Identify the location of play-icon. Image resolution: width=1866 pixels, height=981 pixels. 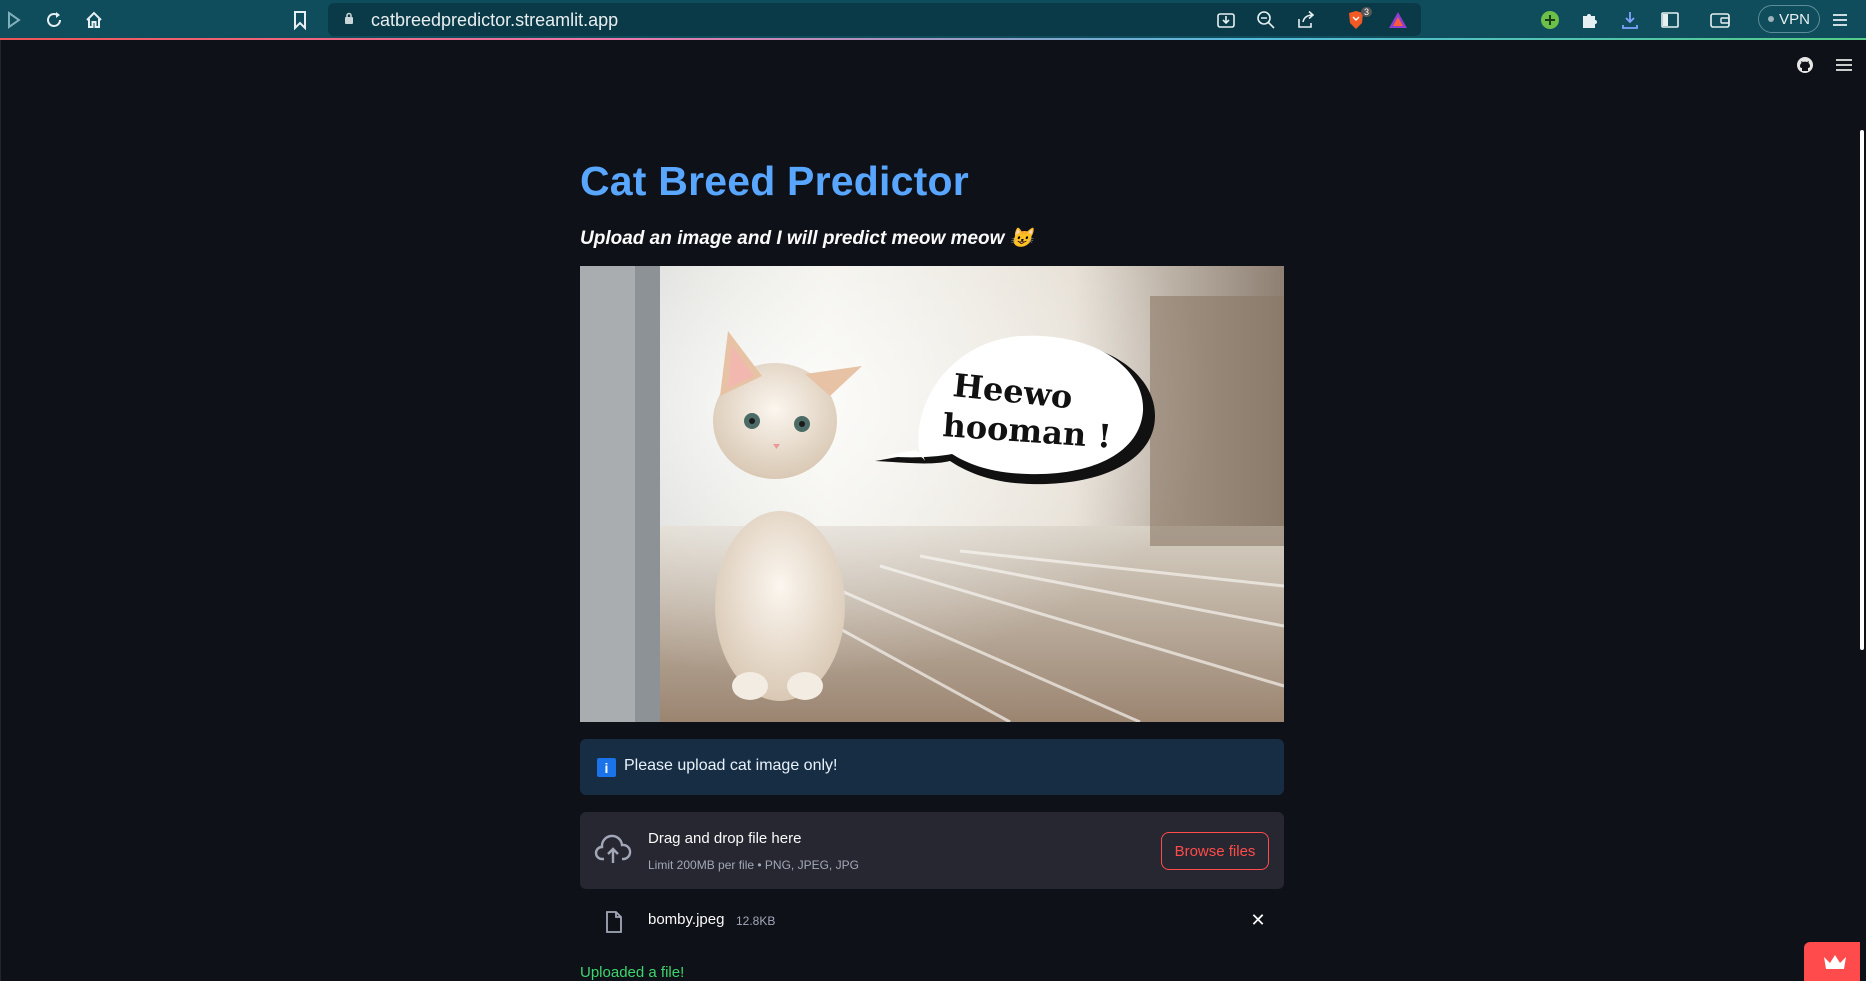
(14, 20).